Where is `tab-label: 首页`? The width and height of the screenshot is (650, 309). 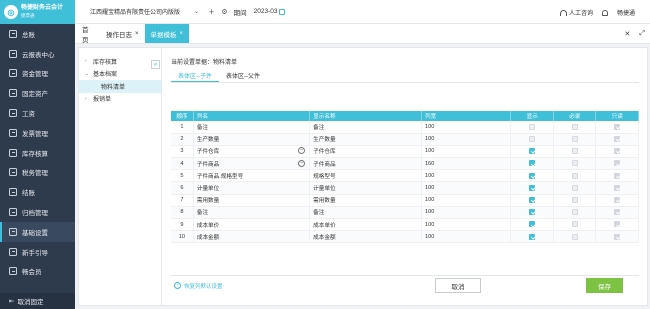 tab-label: 首页 is located at coordinates (85, 35).